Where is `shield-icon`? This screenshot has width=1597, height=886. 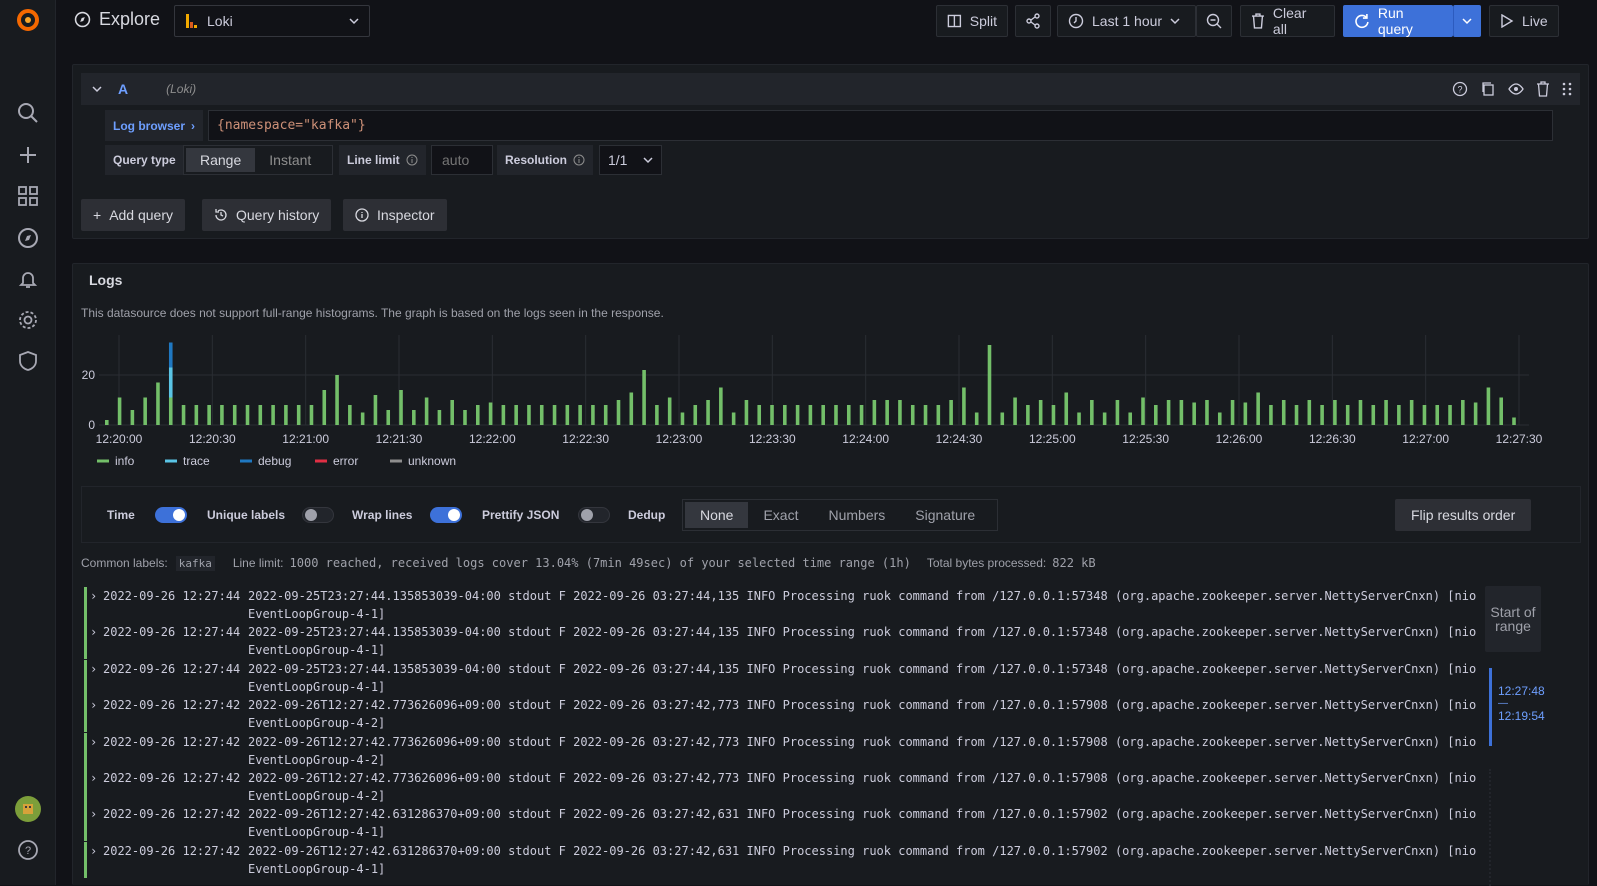 shield-icon is located at coordinates (28, 361).